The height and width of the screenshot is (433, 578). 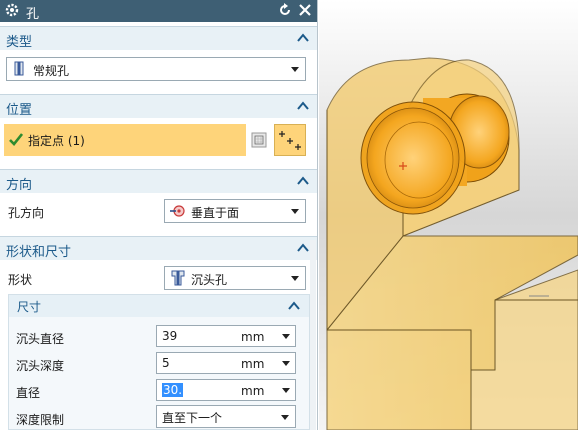 What do you see at coordinates (40, 420) in the screenshot?
I see `depth-limit-label: 深度限制` at bounding box center [40, 420].